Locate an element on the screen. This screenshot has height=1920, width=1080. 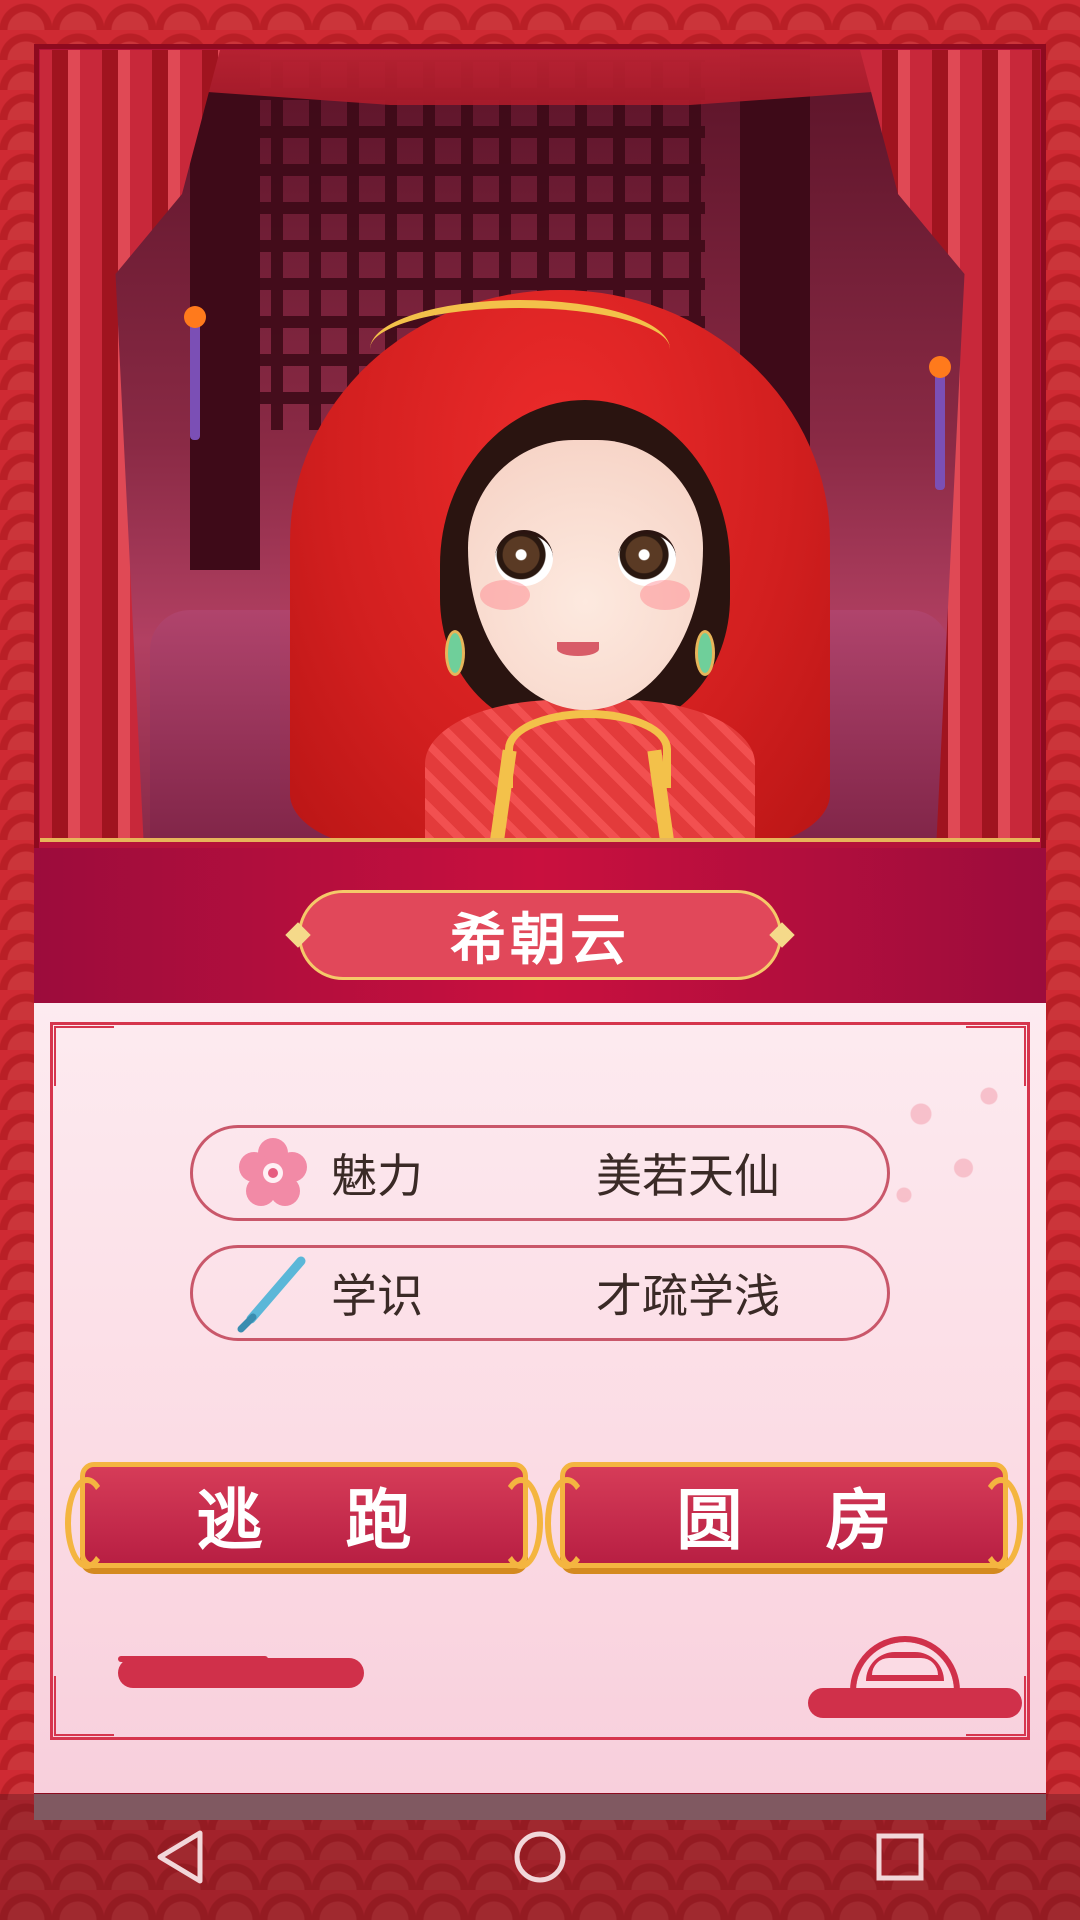
dress-collar is located at coordinates (588, 749).